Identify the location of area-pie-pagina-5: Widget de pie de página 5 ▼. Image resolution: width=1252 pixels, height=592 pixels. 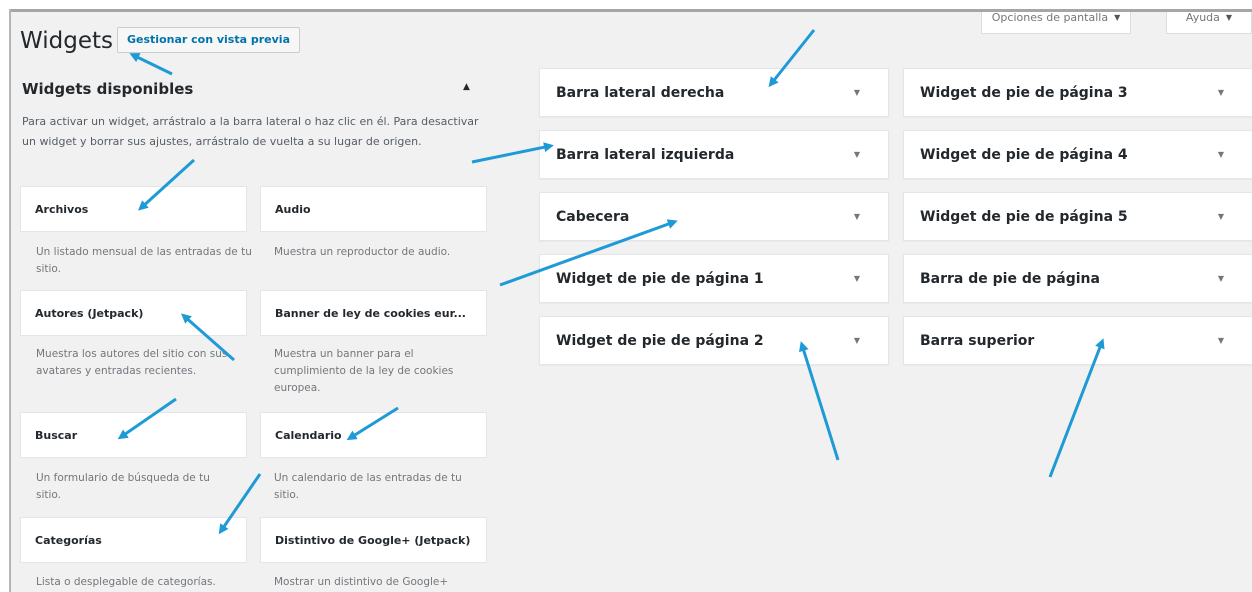
(1077, 216).